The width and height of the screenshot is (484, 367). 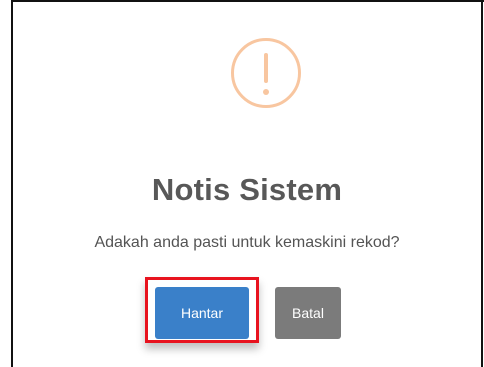 I want to click on frame-border-right, so click(x=482, y=183).